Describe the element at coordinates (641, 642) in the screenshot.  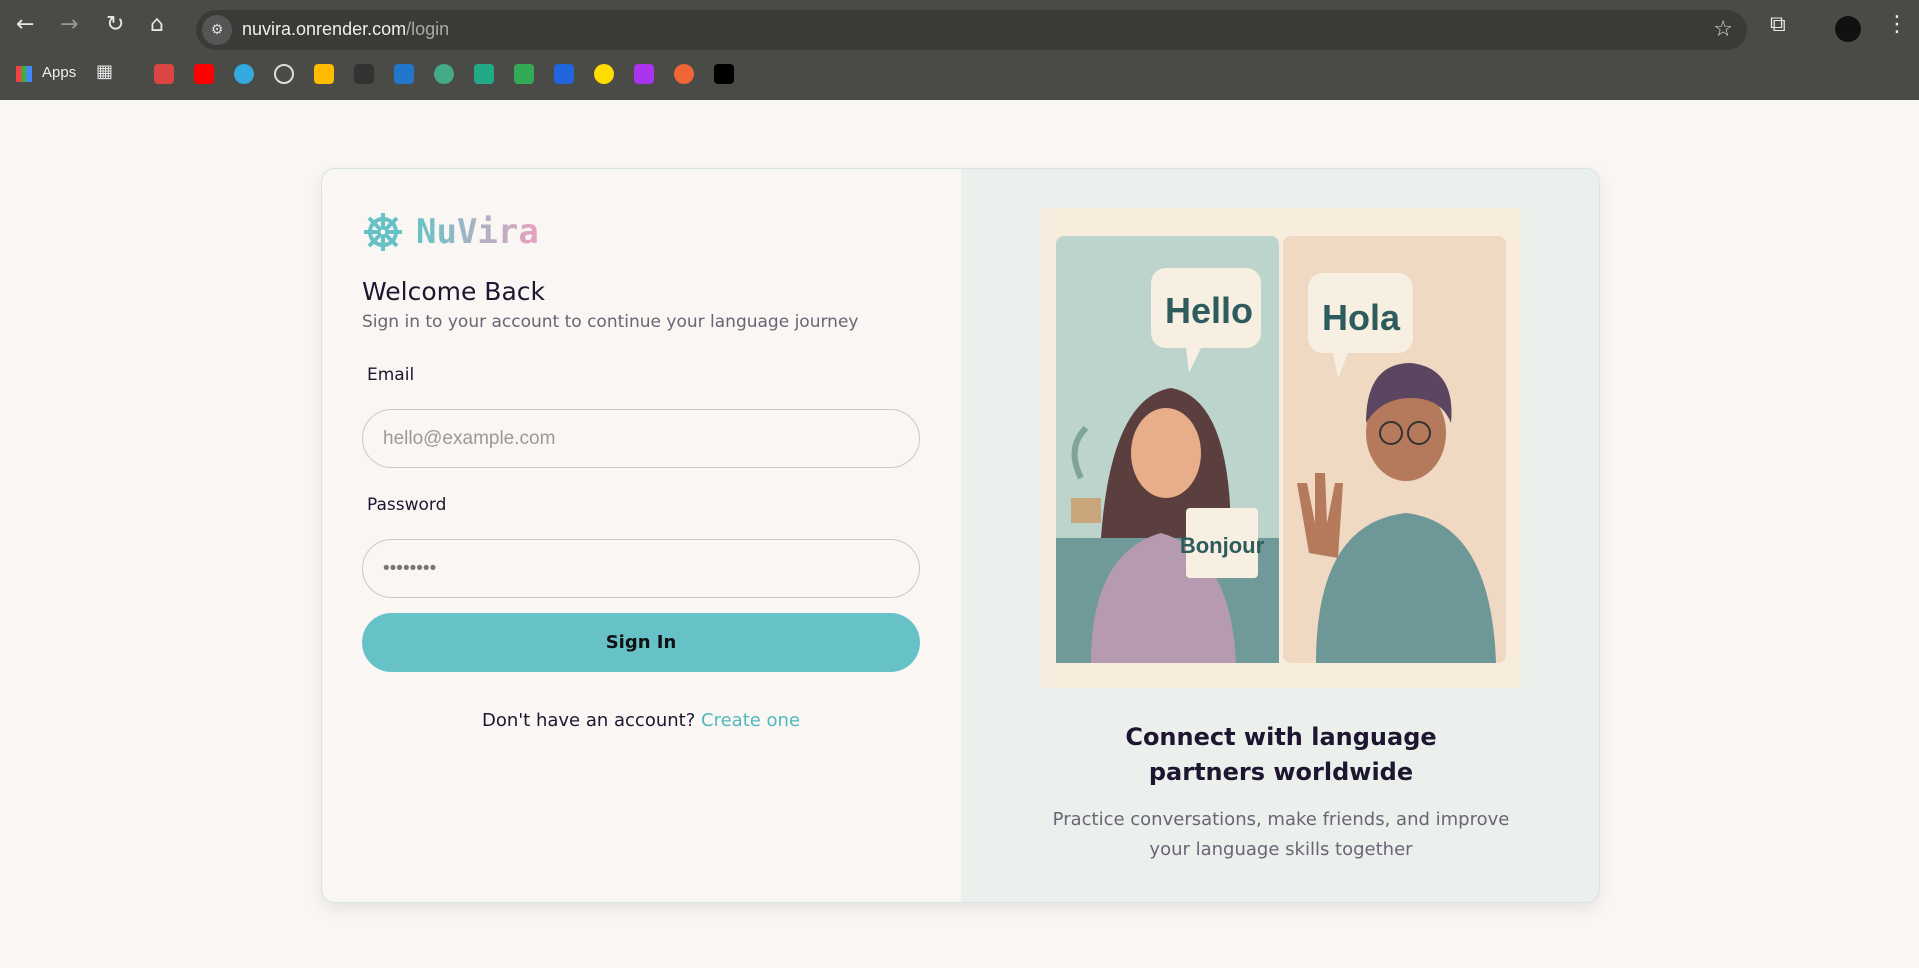
I see `sign-in-button: Sign In` at that location.